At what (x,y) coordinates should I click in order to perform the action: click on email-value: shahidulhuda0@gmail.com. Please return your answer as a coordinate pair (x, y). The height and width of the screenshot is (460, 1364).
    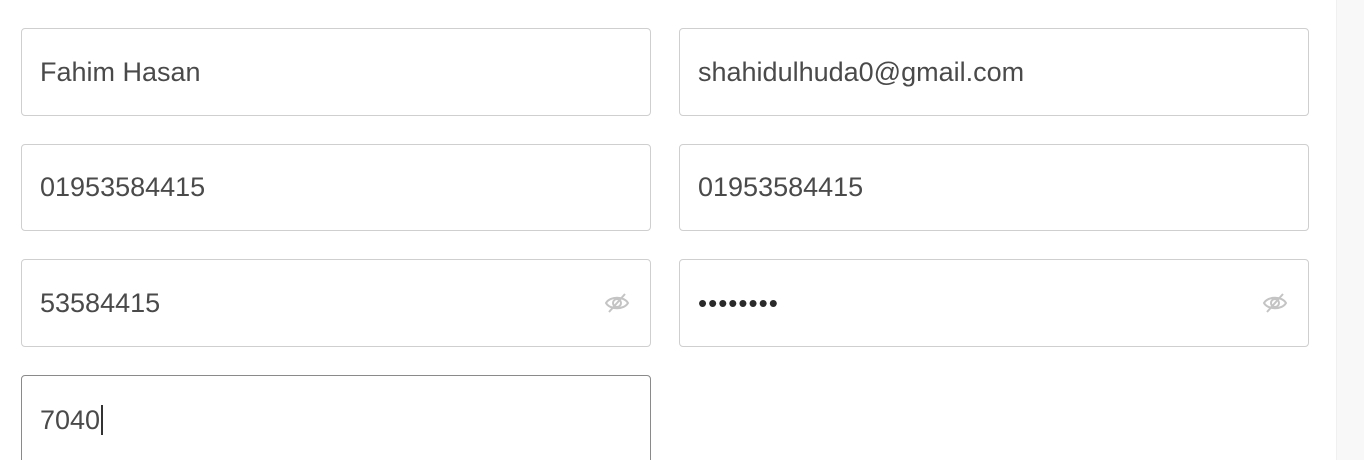
    Looking at the image, I should click on (861, 71).